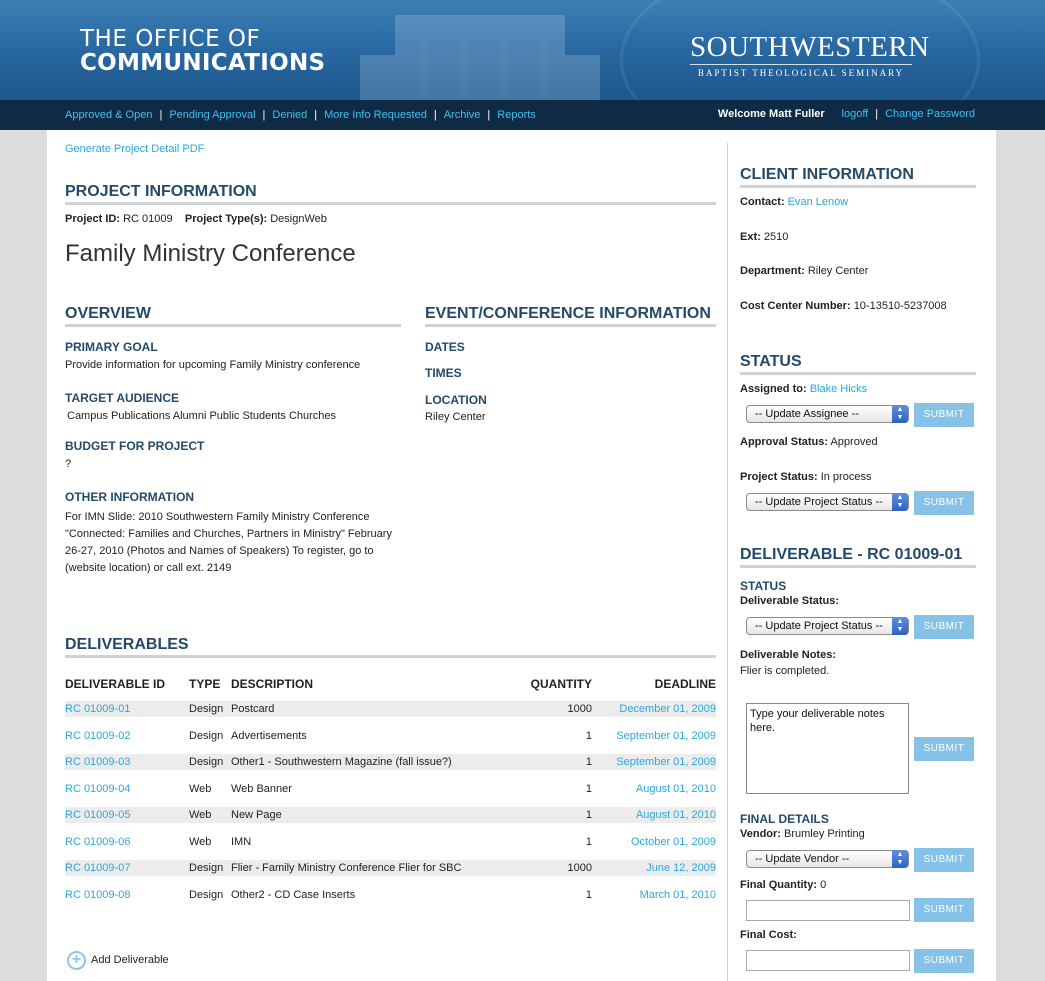 Image resolution: width=1045 pixels, height=981 pixels. What do you see at coordinates (455, 417) in the screenshot?
I see `location-value: Riley Center` at bounding box center [455, 417].